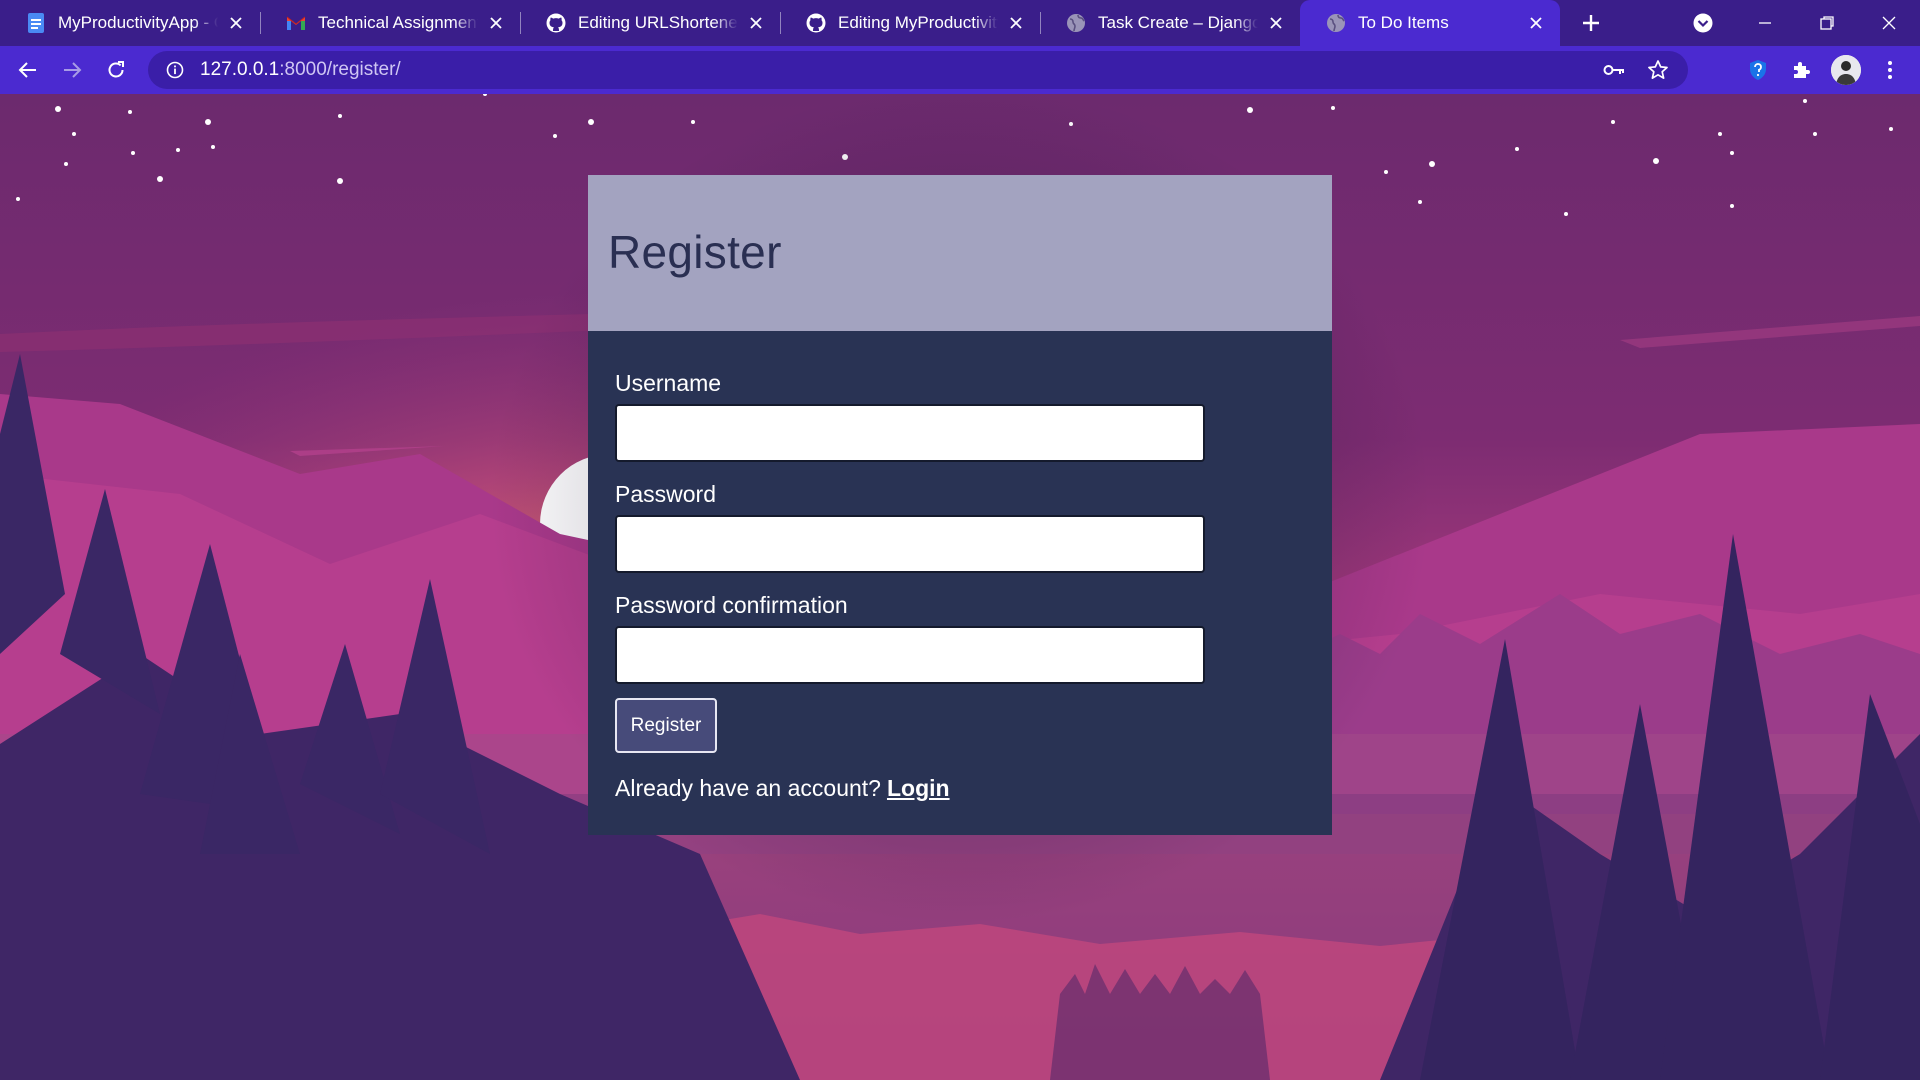 The width and height of the screenshot is (1920, 1080). I want to click on tab-github-myproductivityapp: Editing MyProductivityA, so click(910, 23).